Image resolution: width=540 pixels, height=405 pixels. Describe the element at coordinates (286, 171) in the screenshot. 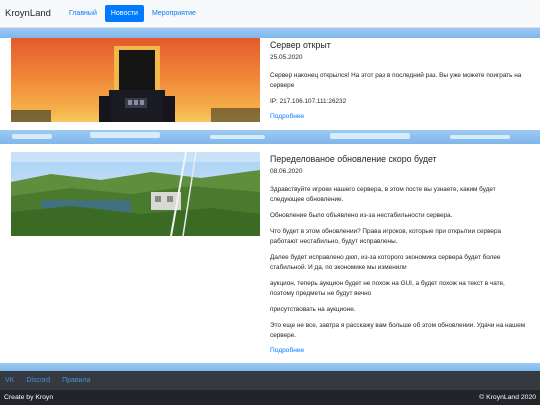

I see `news-date: 08.06.2020` at that location.